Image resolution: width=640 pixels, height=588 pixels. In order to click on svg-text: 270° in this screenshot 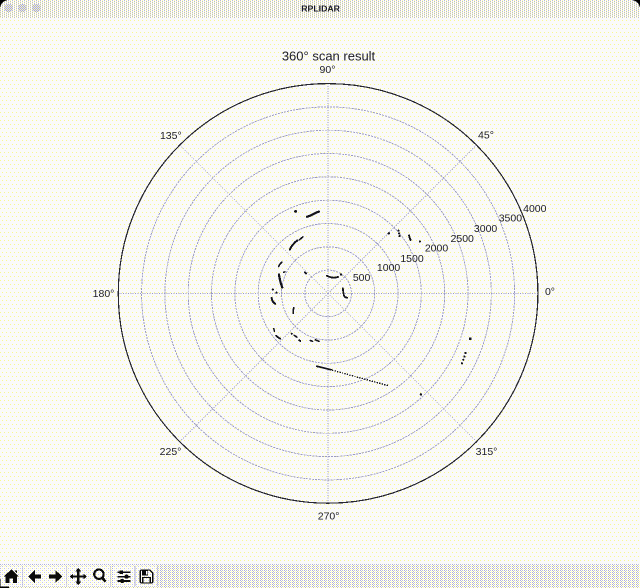, I will do `click(329, 517)`.